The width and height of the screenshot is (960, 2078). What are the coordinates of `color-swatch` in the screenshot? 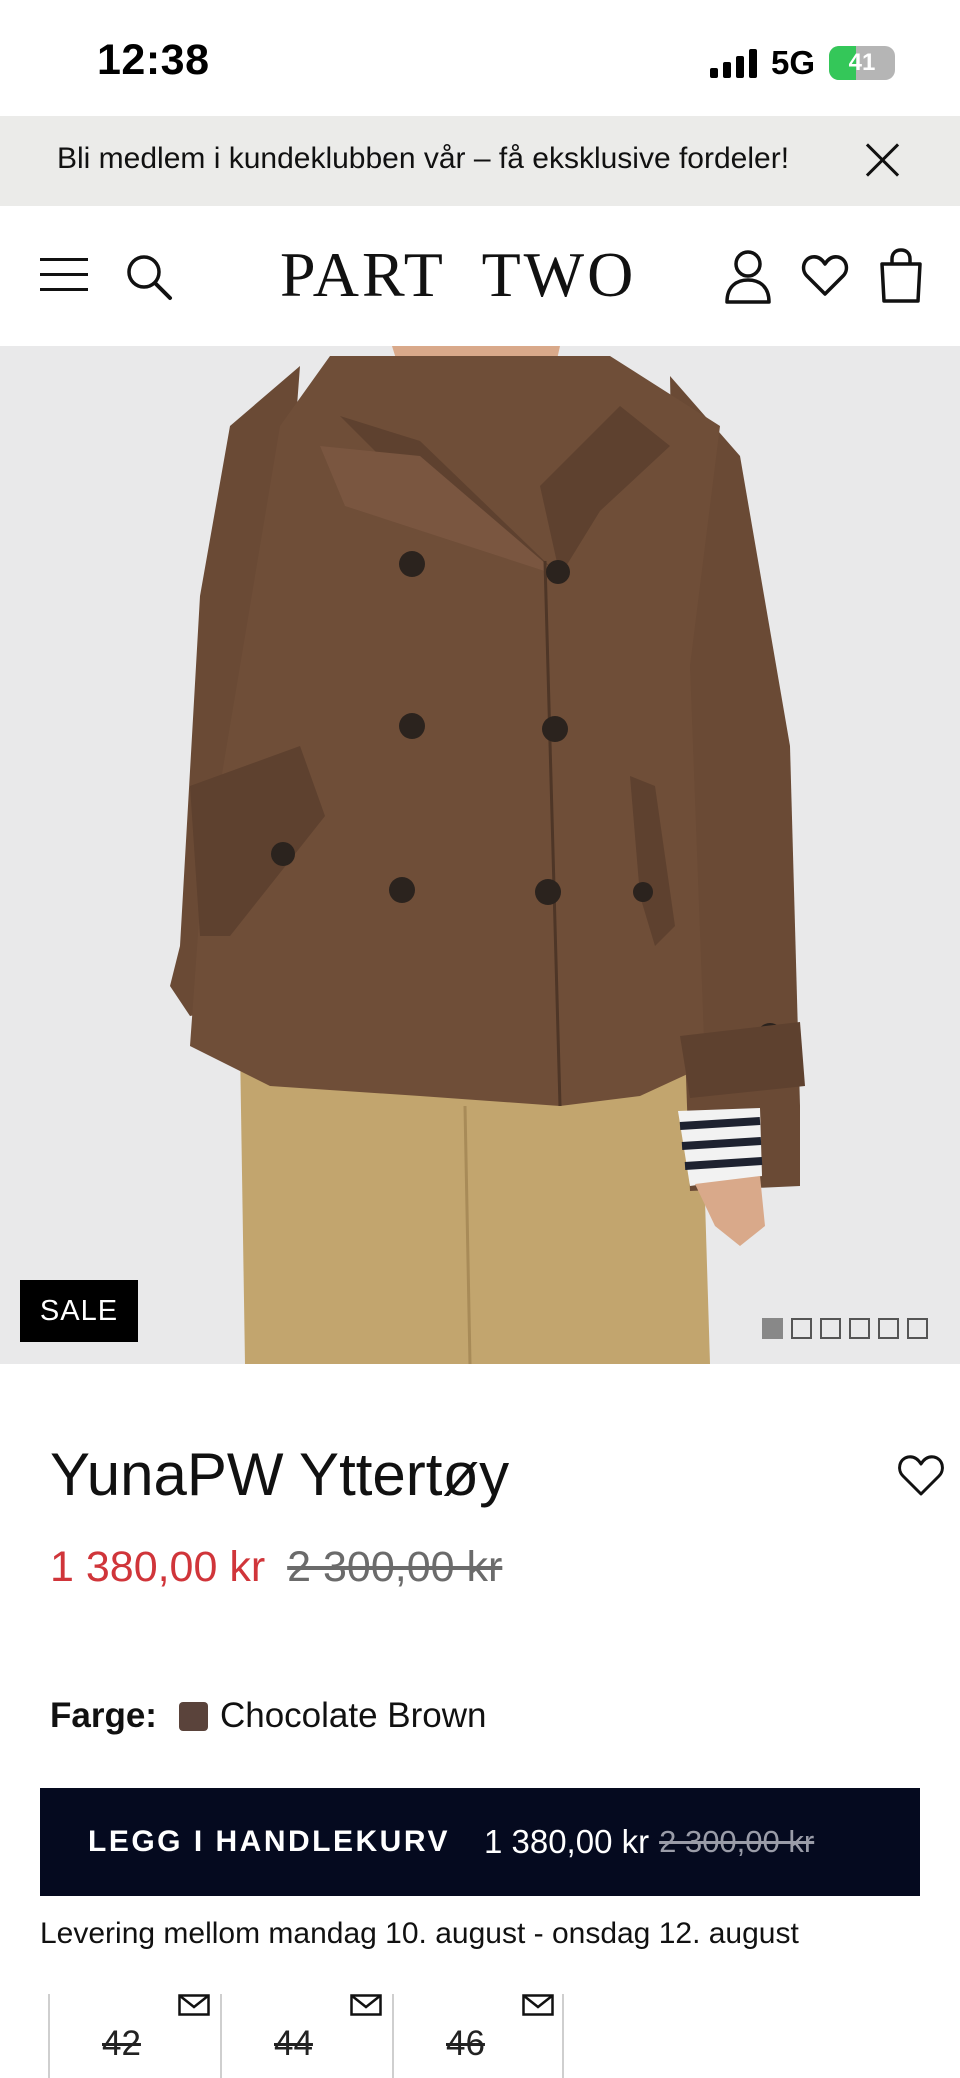 It's located at (193, 1716).